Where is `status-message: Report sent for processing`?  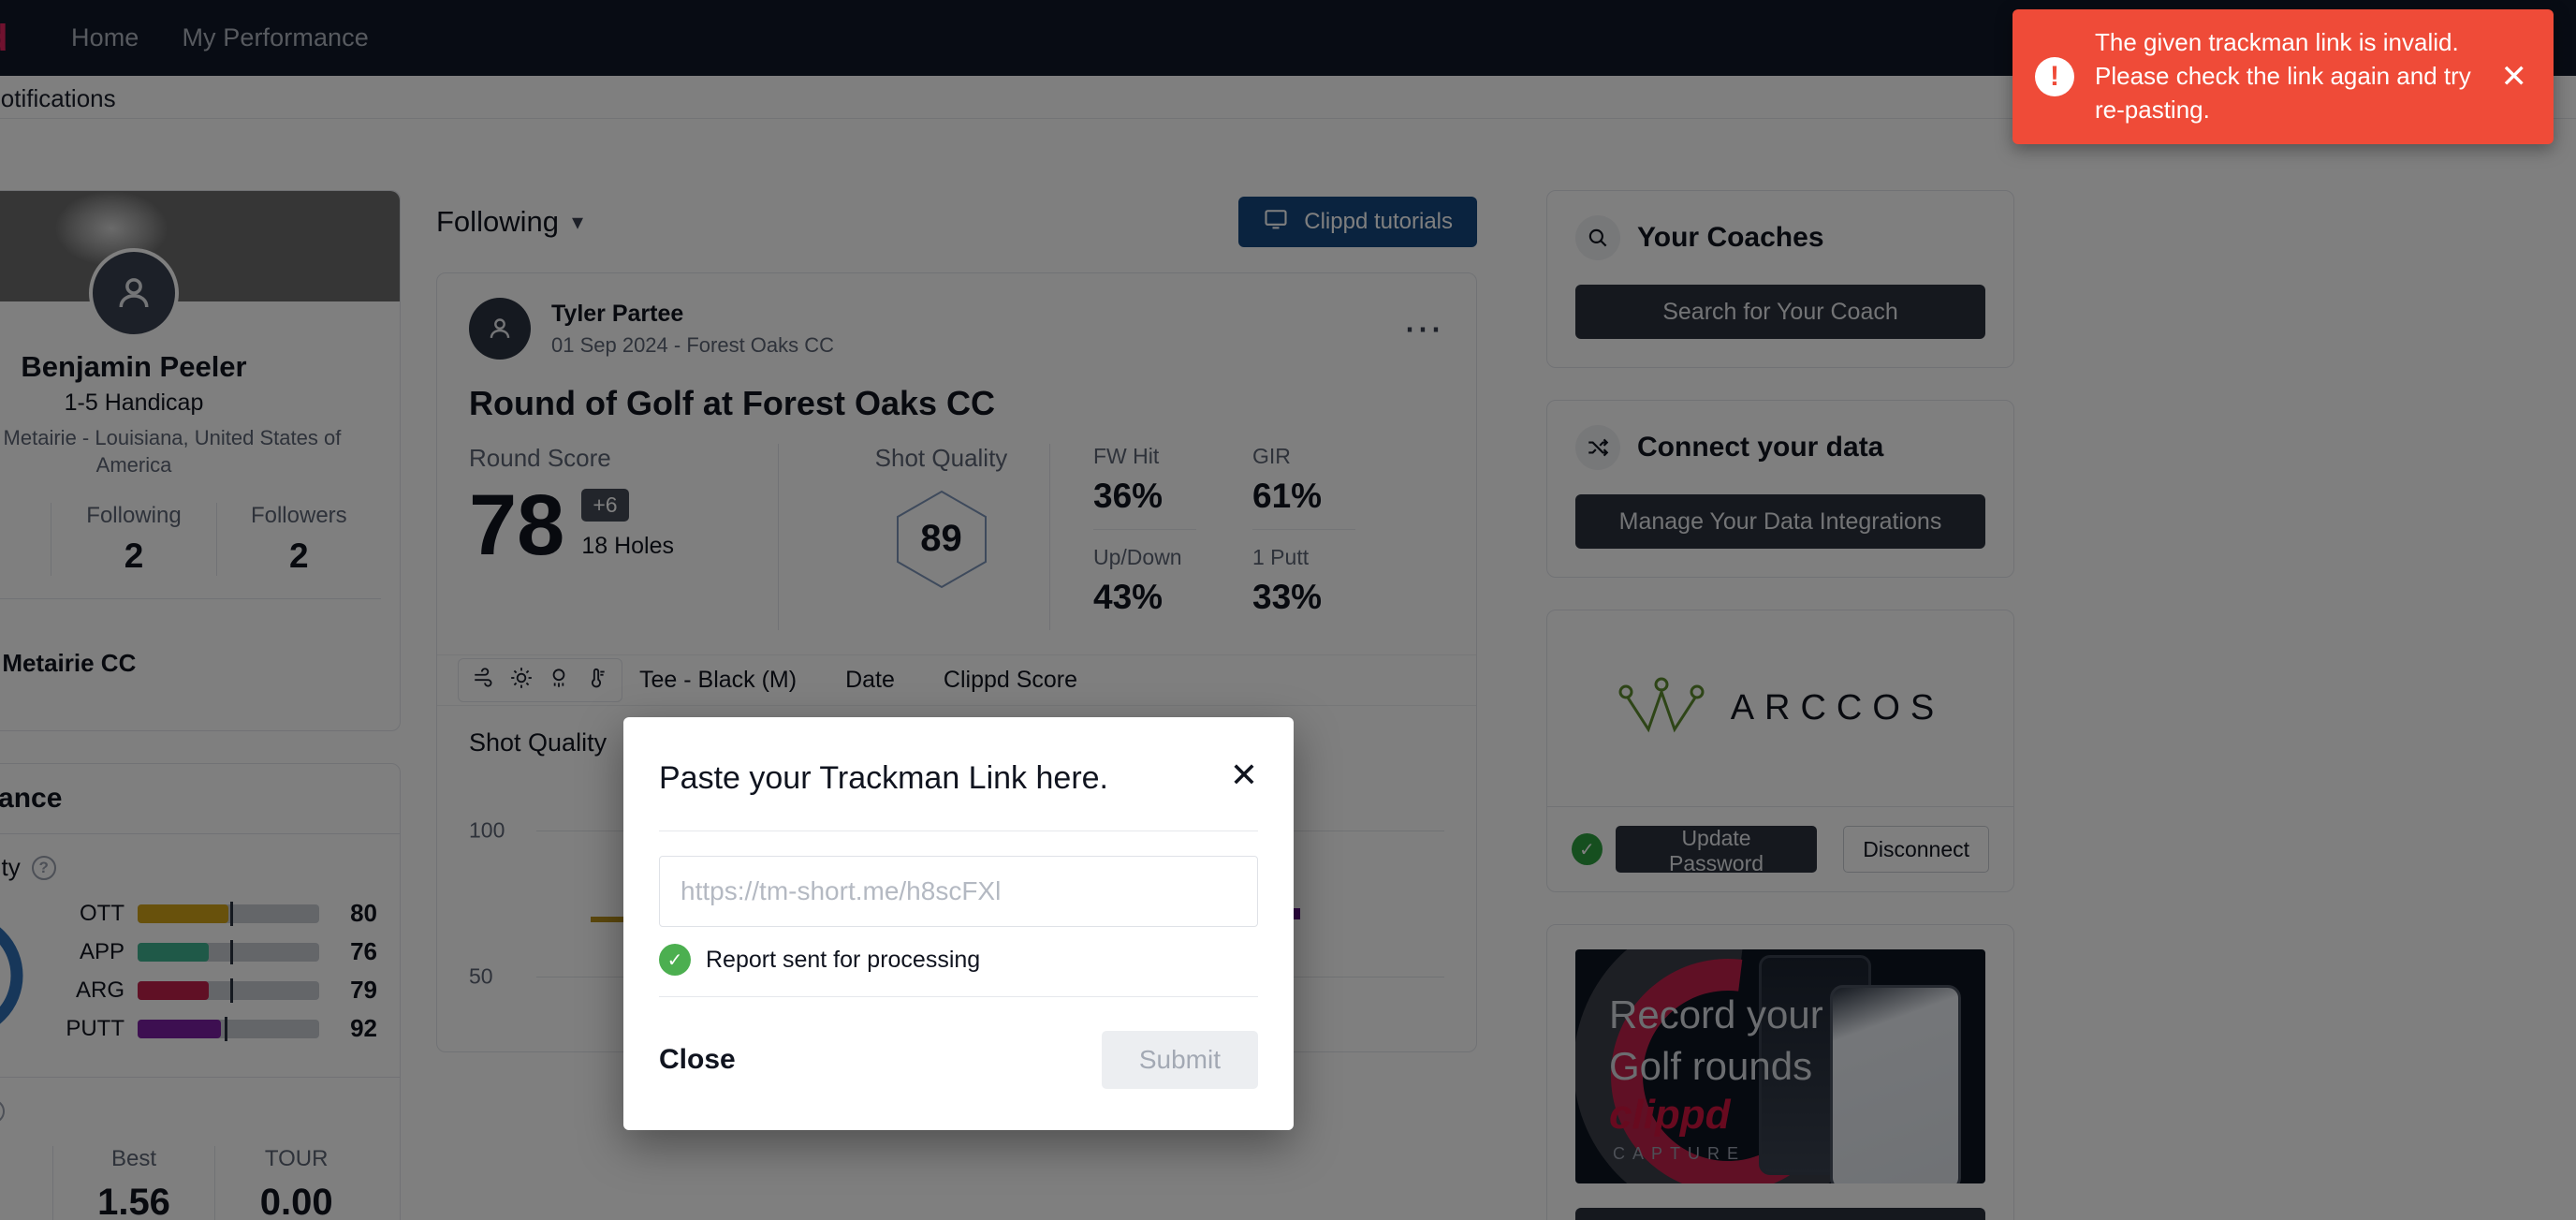
status-message: Report sent for processing is located at coordinates (843, 960).